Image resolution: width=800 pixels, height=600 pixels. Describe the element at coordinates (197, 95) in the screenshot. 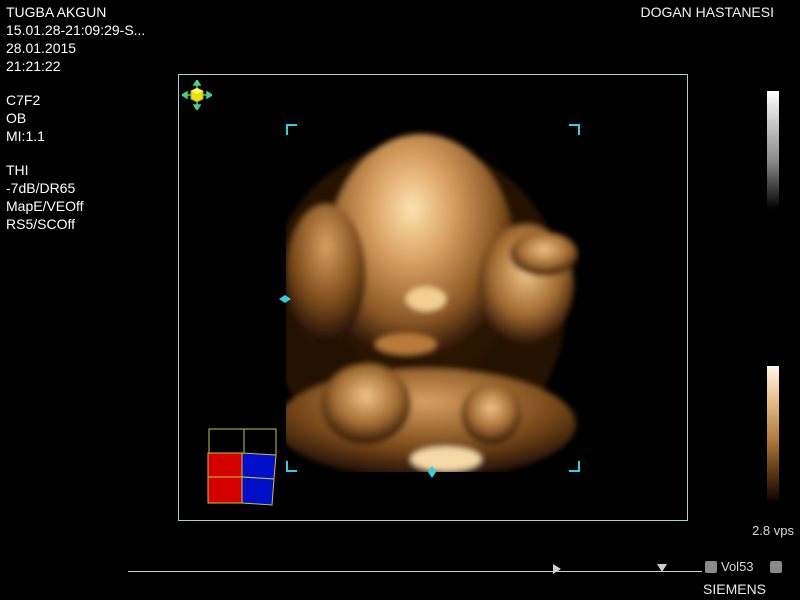

I see `move-arrows-icon` at that location.